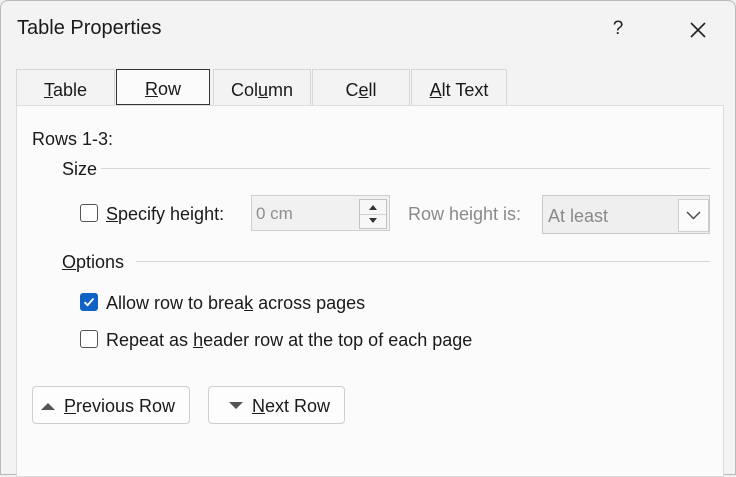 This screenshot has width=736, height=477. I want to click on chevron-down-icon, so click(693, 215).